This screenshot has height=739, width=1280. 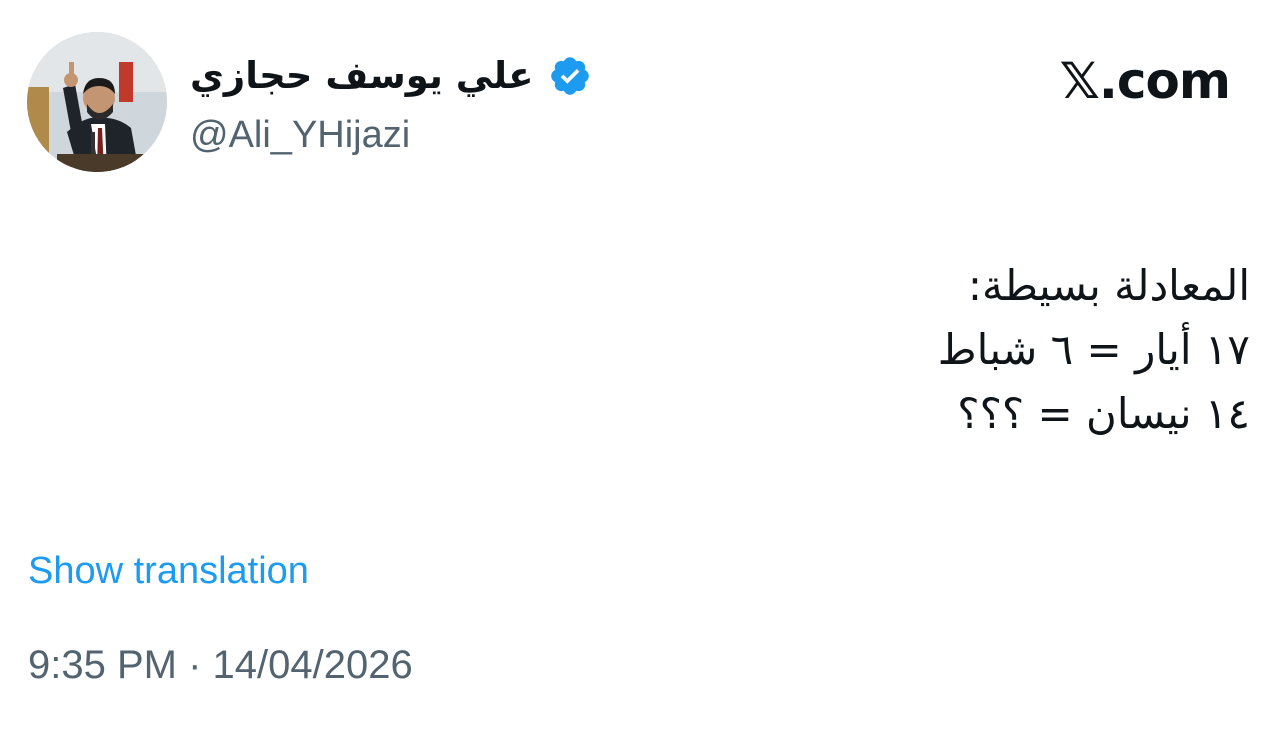 I want to click on tweet-line: ١٤ نيسان = ؟؟؟, so click(x=1103, y=413).